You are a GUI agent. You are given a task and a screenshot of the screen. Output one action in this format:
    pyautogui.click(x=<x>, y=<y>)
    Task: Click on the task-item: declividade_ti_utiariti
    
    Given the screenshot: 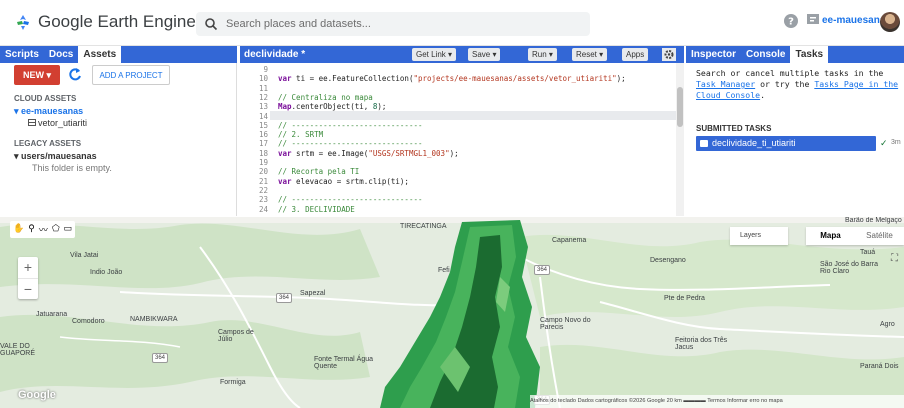 What is the action you would take?
    pyautogui.click(x=786, y=143)
    